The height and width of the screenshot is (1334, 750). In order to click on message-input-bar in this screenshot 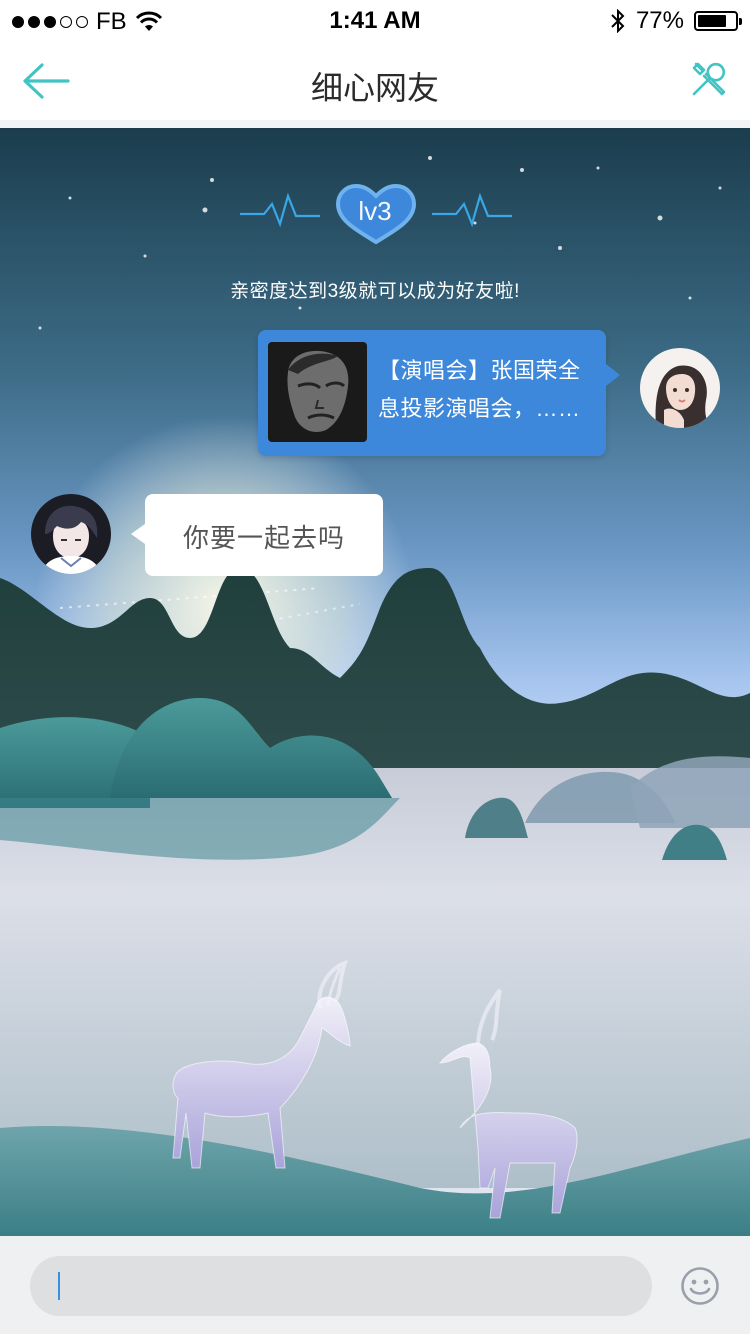, I will do `click(375, 1285)`.